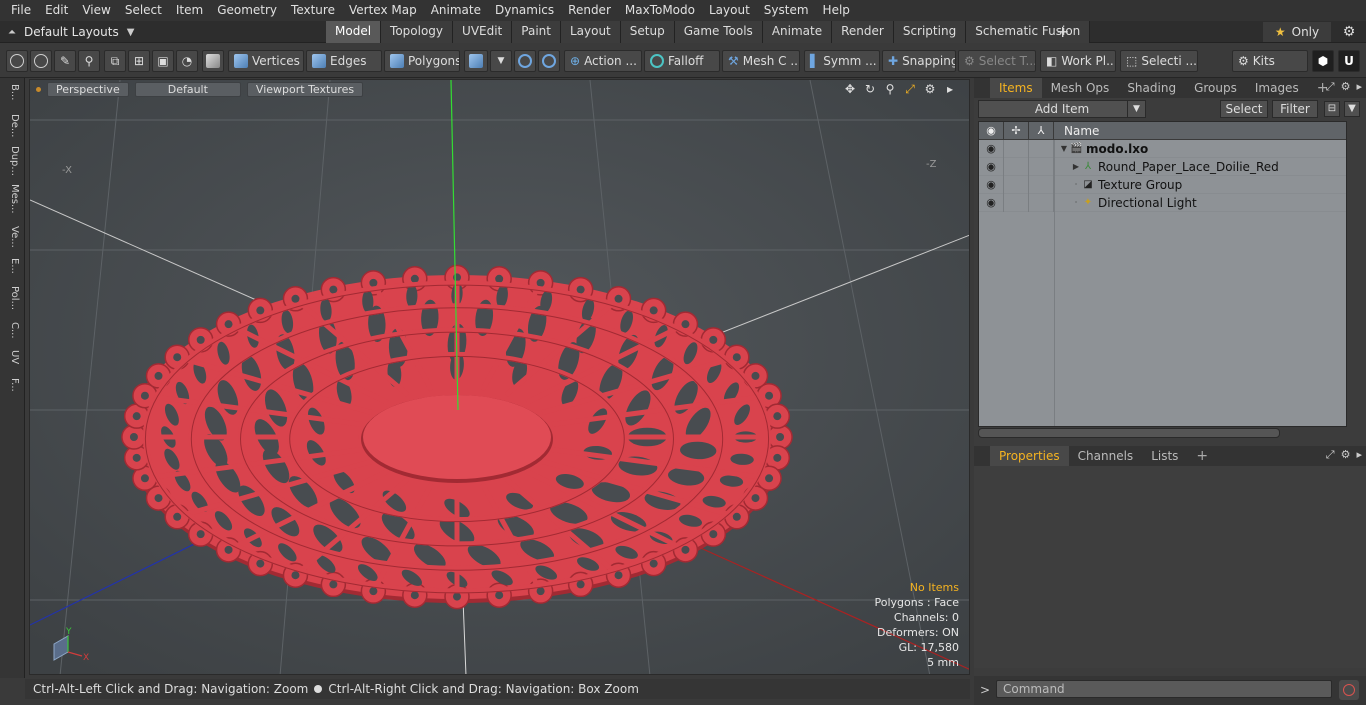 Image resolution: width=1366 pixels, height=705 pixels. What do you see at coordinates (163, 61) in the screenshot?
I see `frame-button: ▣` at bounding box center [163, 61].